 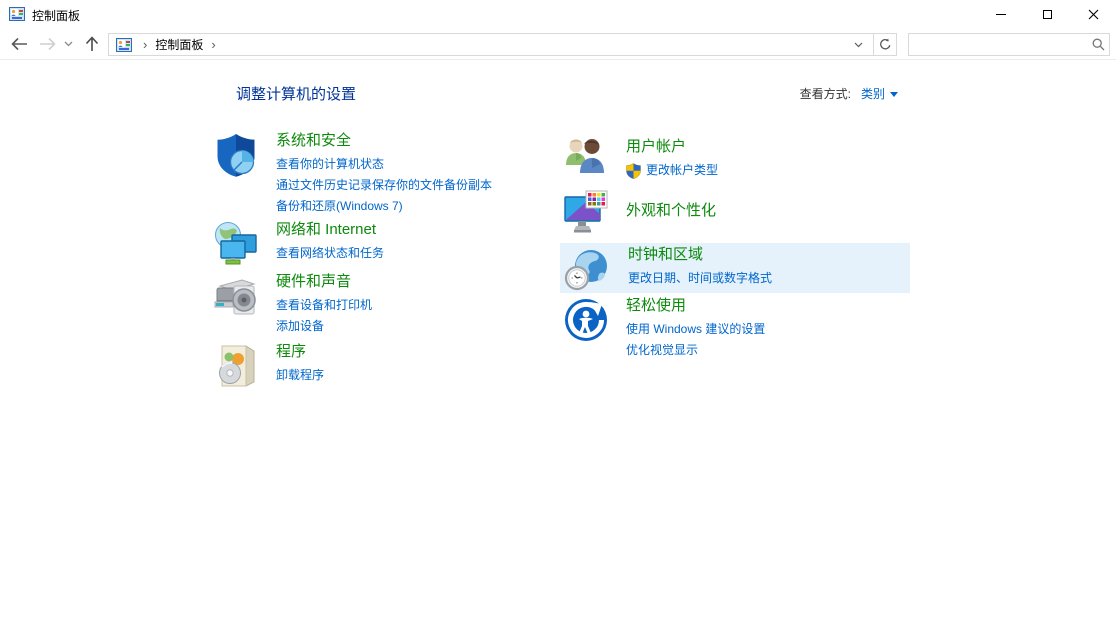 What do you see at coordinates (672, 147) in the screenshot?
I see `category-title: 用户帐户` at bounding box center [672, 147].